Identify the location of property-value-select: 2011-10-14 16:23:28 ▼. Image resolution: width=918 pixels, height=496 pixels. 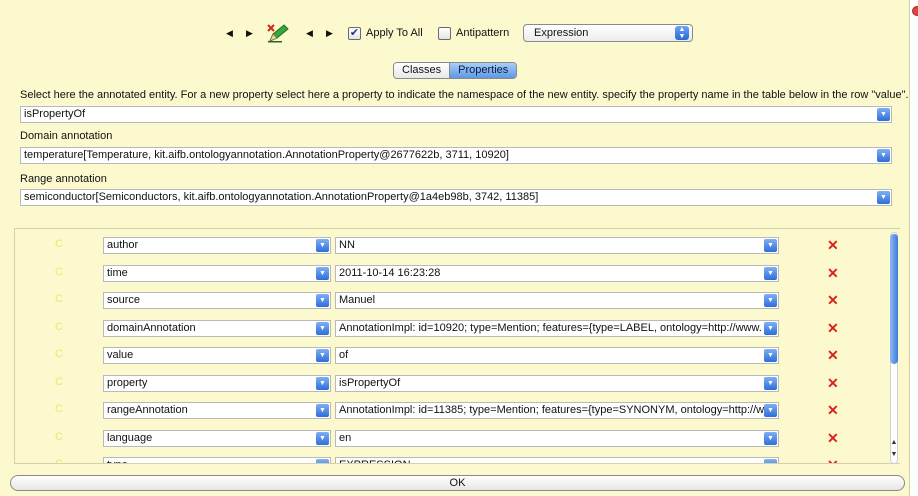
(557, 273).